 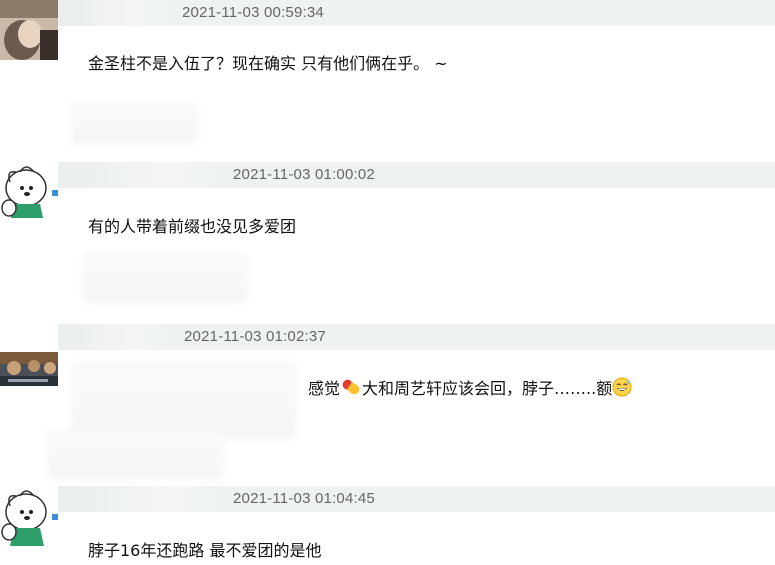 I want to click on comment-text-part: 感觉, so click(x=324, y=388).